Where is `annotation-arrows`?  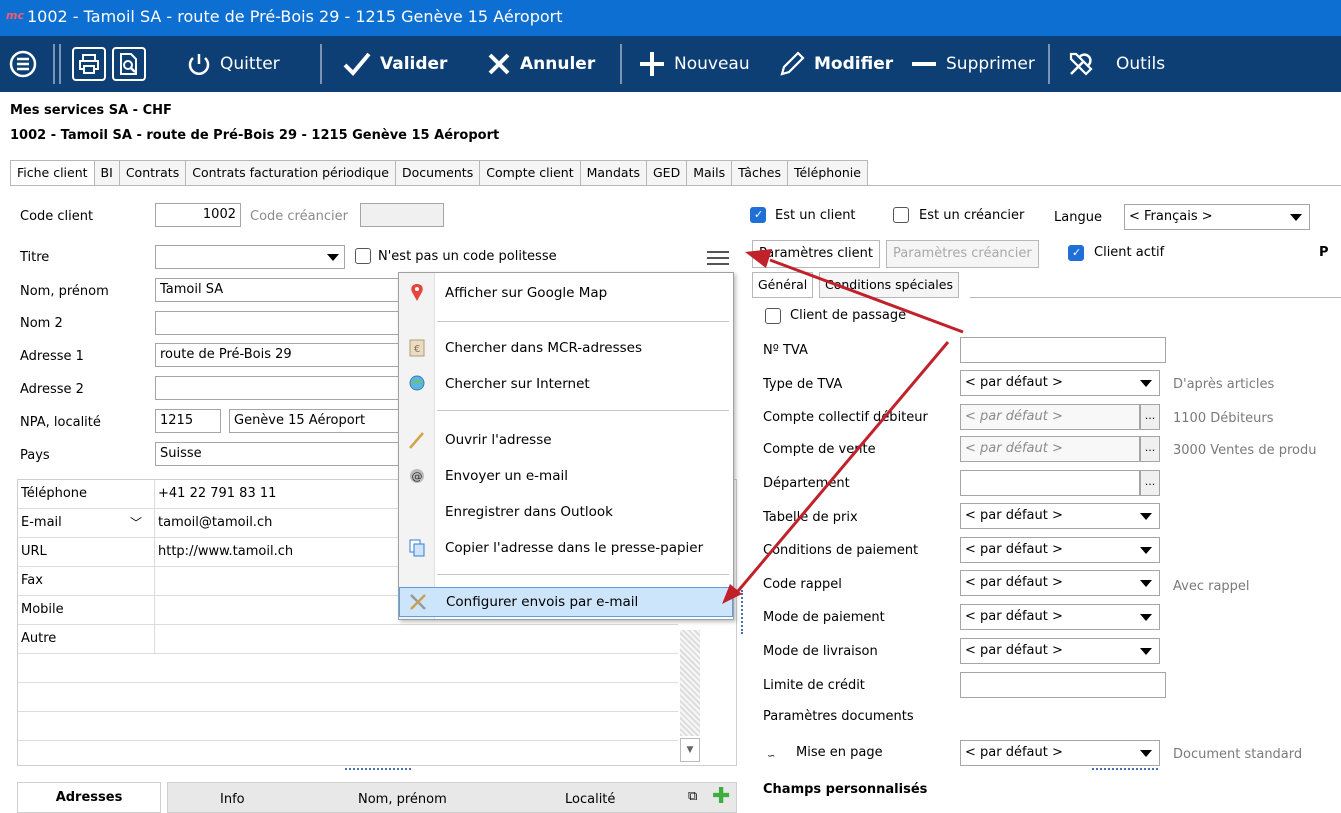
annotation-arrows is located at coordinates (843, 426).